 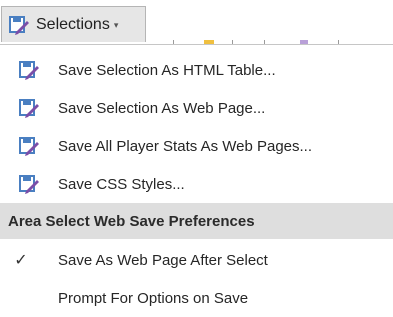 What do you see at coordinates (163, 260) in the screenshot?
I see `menu-item-label: Save As Web Page After Select` at bounding box center [163, 260].